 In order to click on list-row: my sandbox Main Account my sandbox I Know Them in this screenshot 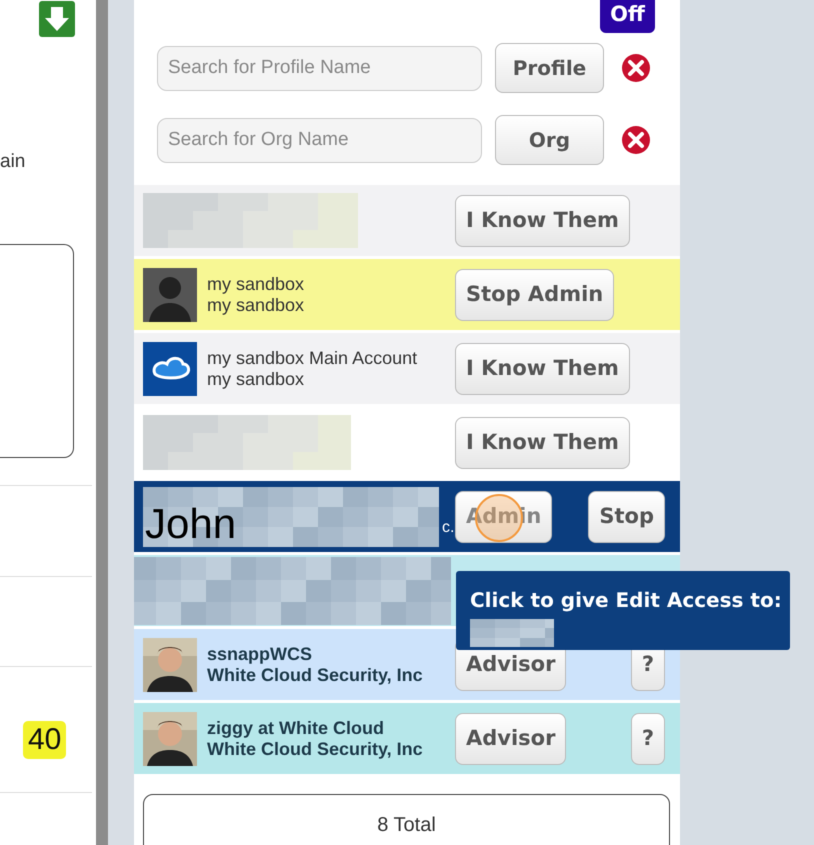, I will do `click(407, 368)`.